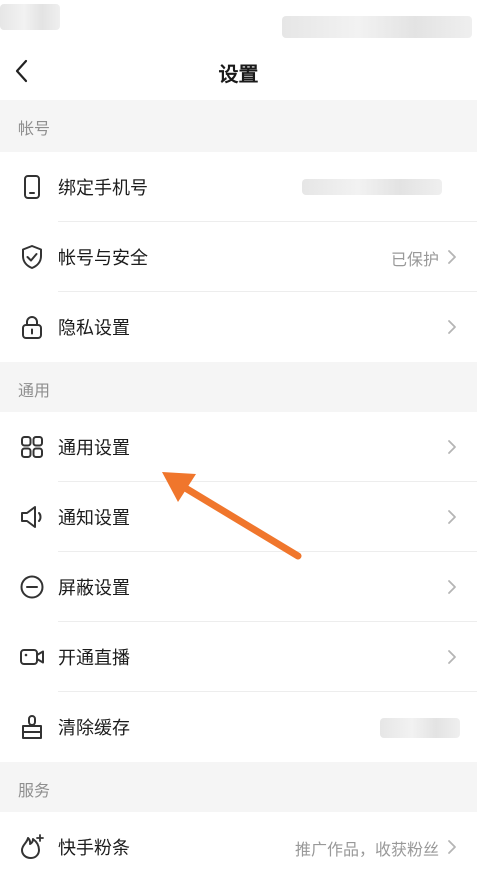  Describe the element at coordinates (103, 258) in the screenshot. I see `row-label: 帐号与安全` at that location.